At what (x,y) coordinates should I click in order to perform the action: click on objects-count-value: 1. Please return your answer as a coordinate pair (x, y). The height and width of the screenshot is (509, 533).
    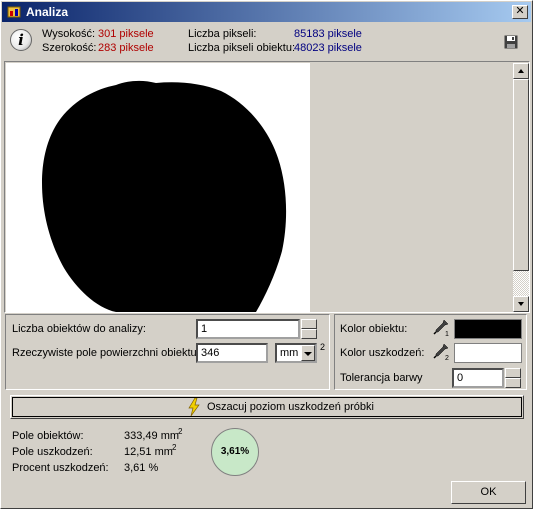
    Looking at the image, I should click on (204, 329).